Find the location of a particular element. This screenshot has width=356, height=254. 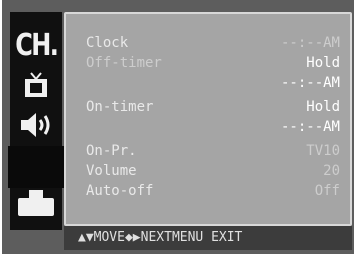

next-hint: ◆▶NEXT is located at coordinates (148, 237).